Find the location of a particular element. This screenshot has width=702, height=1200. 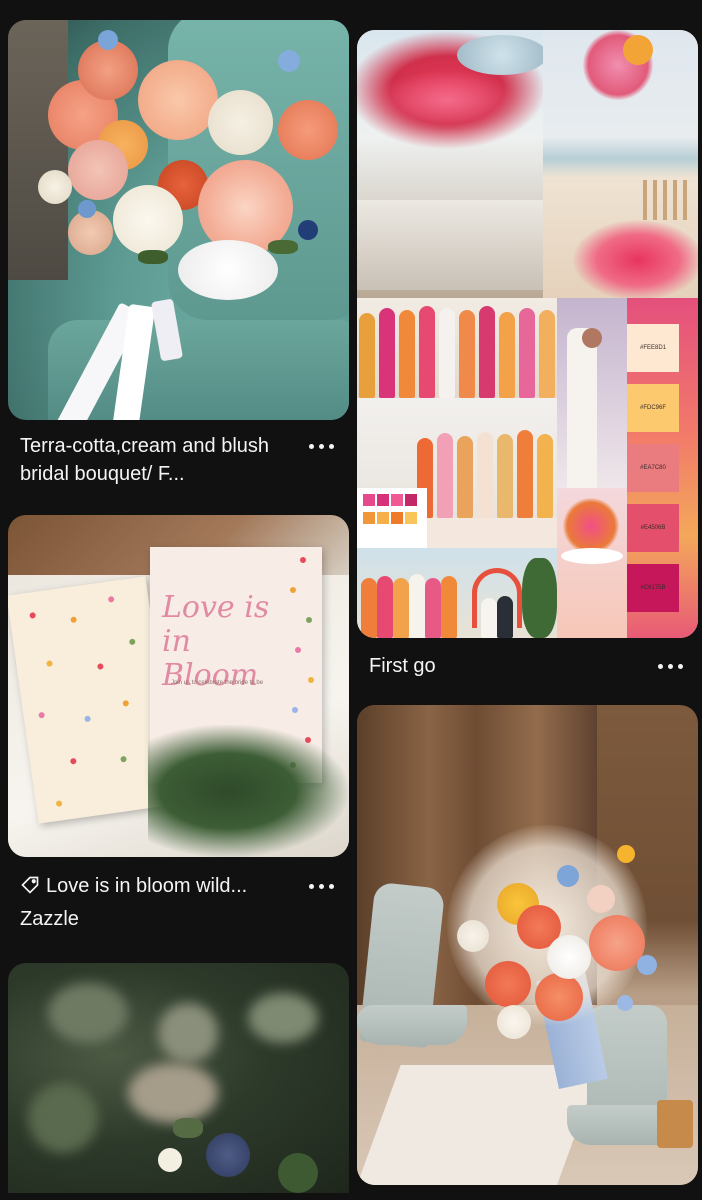

invitation-details: Join us to celebrate the bride to be is located at coordinates (217, 683).